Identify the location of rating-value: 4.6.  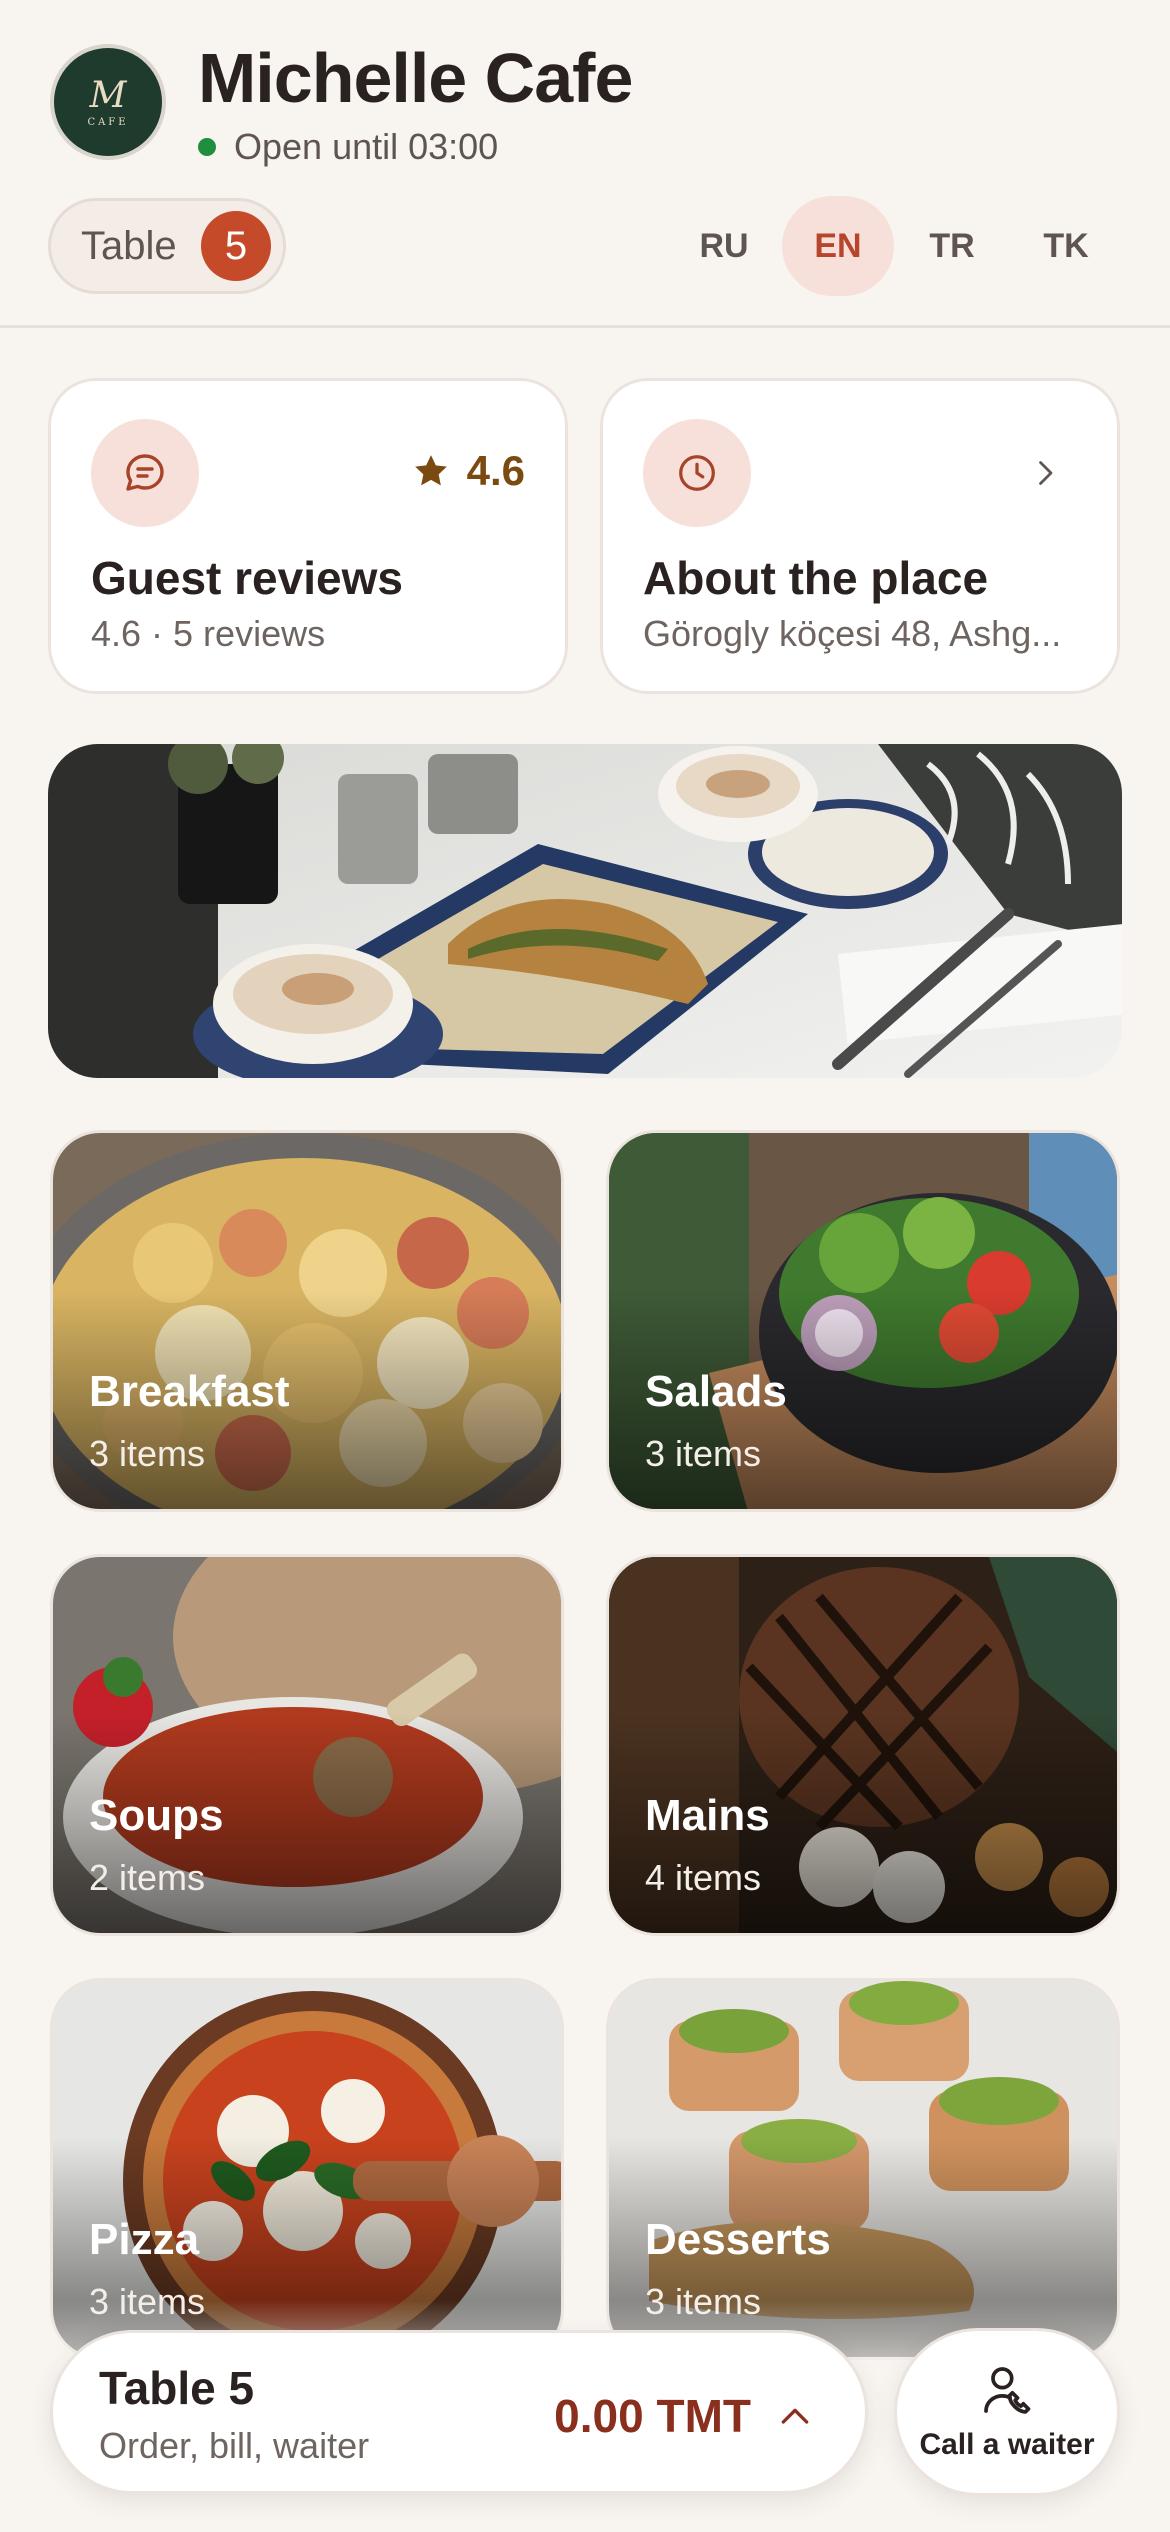
(495, 470).